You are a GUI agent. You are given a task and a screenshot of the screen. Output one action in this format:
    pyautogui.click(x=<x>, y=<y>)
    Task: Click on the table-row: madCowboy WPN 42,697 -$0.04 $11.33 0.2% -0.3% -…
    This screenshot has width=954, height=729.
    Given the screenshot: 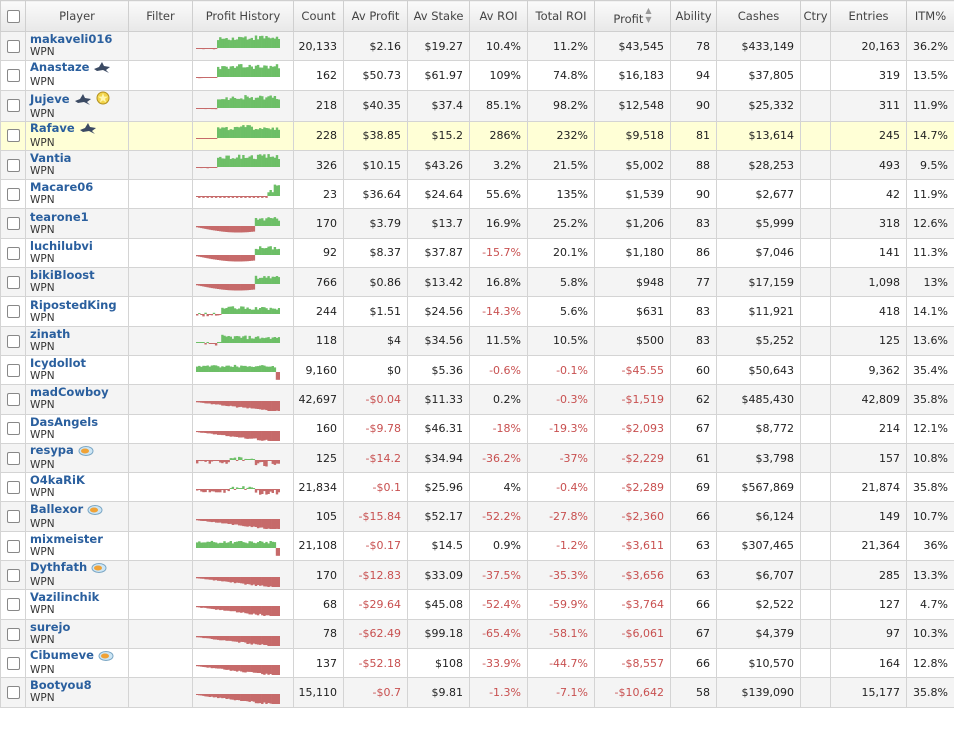 What is the action you would take?
    pyautogui.click(x=477, y=399)
    